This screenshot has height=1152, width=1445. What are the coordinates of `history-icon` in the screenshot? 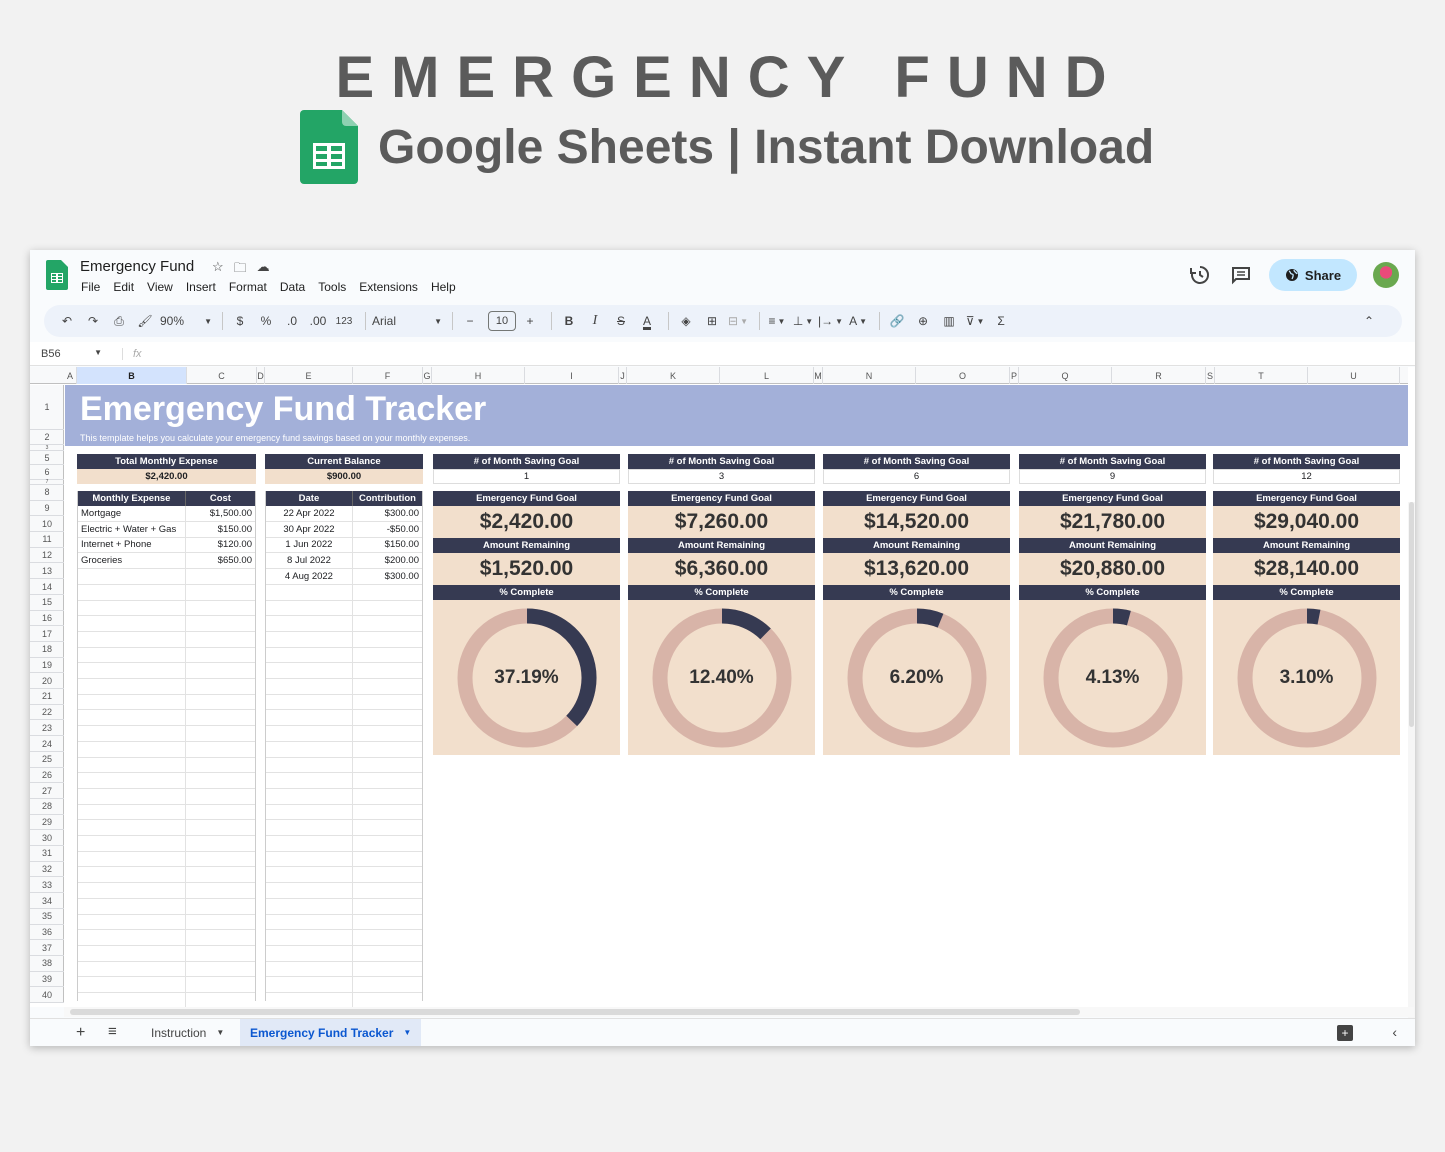 It's located at (1200, 275).